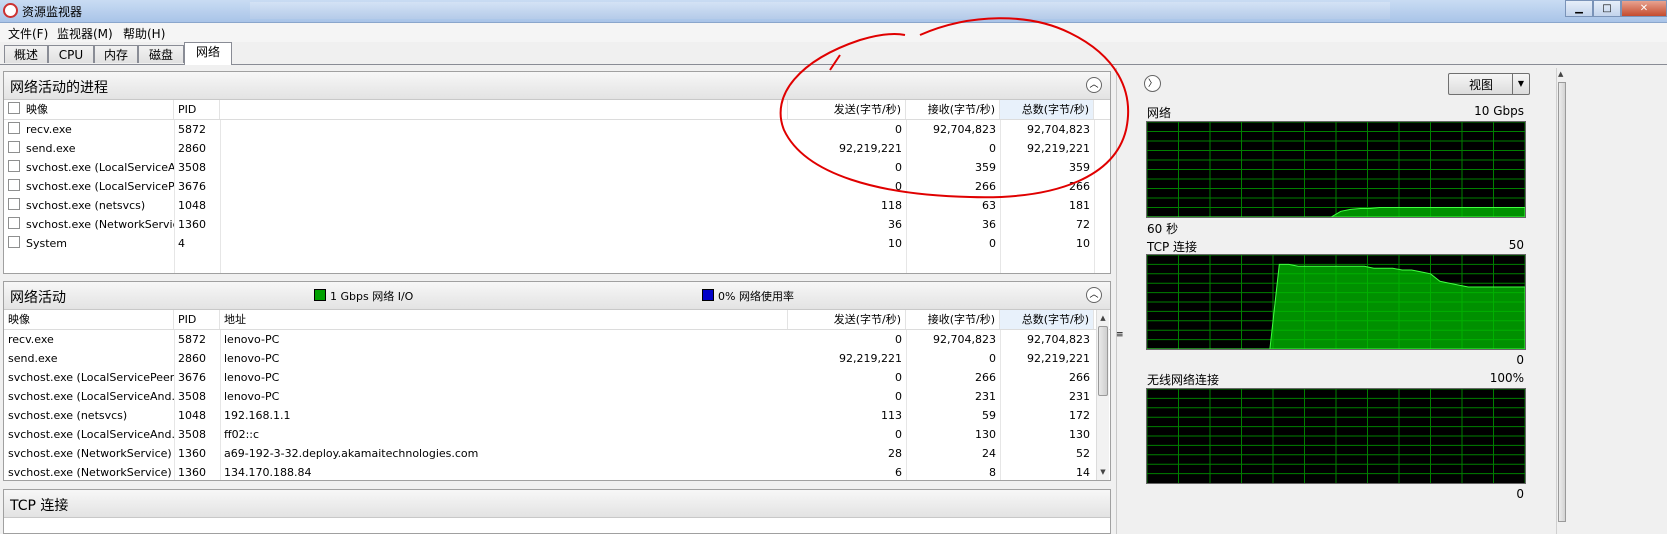  Describe the element at coordinates (953, 319) in the screenshot. I see `column-receive: 接收(字节/秒)` at that location.